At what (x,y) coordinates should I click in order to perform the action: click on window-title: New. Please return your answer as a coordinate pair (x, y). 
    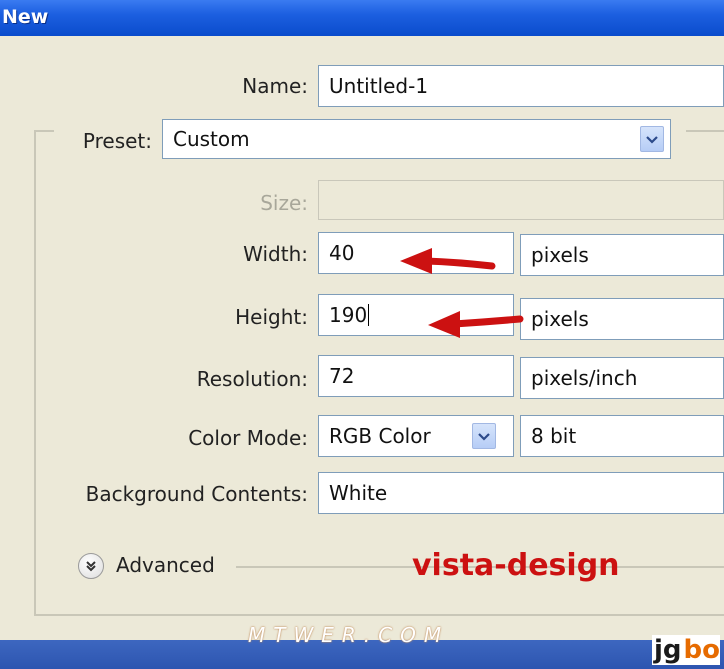
    Looking at the image, I should click on (25, 17).